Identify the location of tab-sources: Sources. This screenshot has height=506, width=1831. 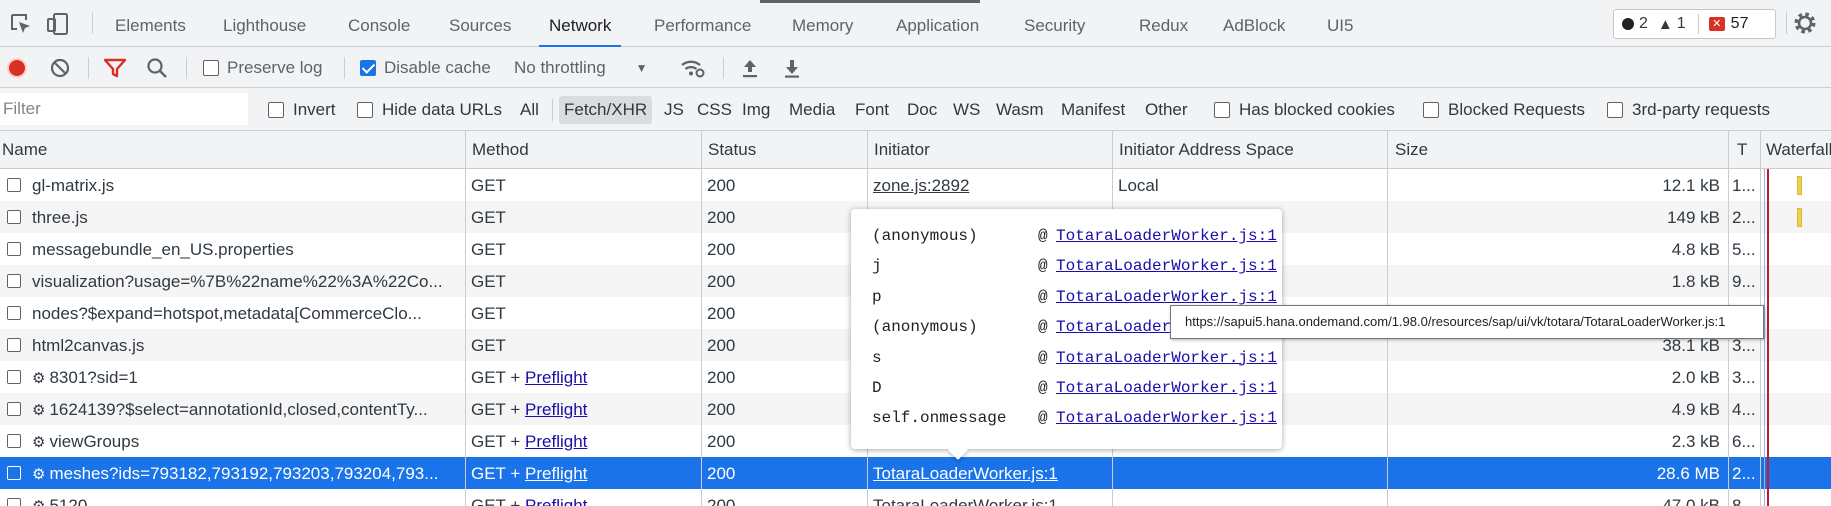
(480, 23).